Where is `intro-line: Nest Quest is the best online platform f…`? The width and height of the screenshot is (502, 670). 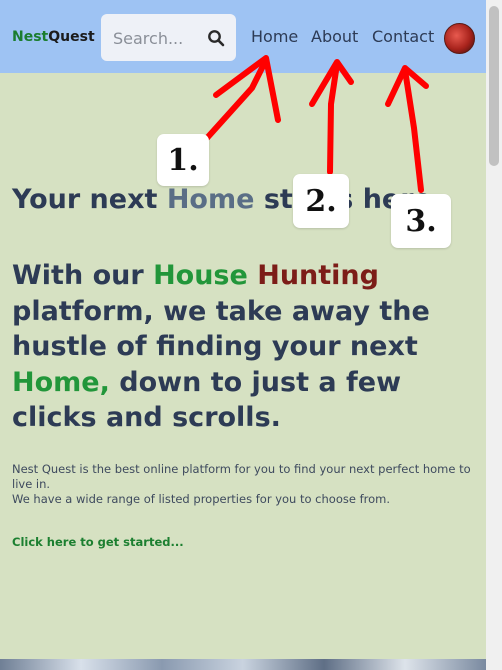 intro-line: Nest Quest is the best online platform f… is located at coordinates (241, 476).